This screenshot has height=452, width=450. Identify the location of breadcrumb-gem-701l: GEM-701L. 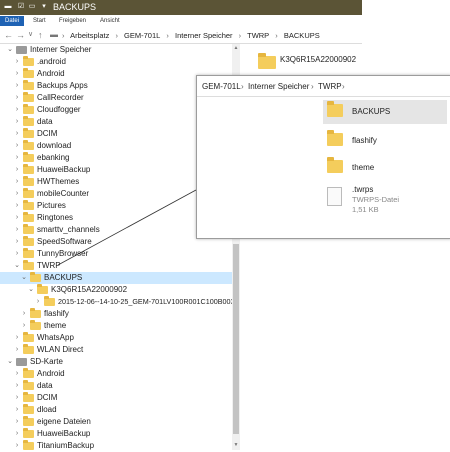
(221, 86).